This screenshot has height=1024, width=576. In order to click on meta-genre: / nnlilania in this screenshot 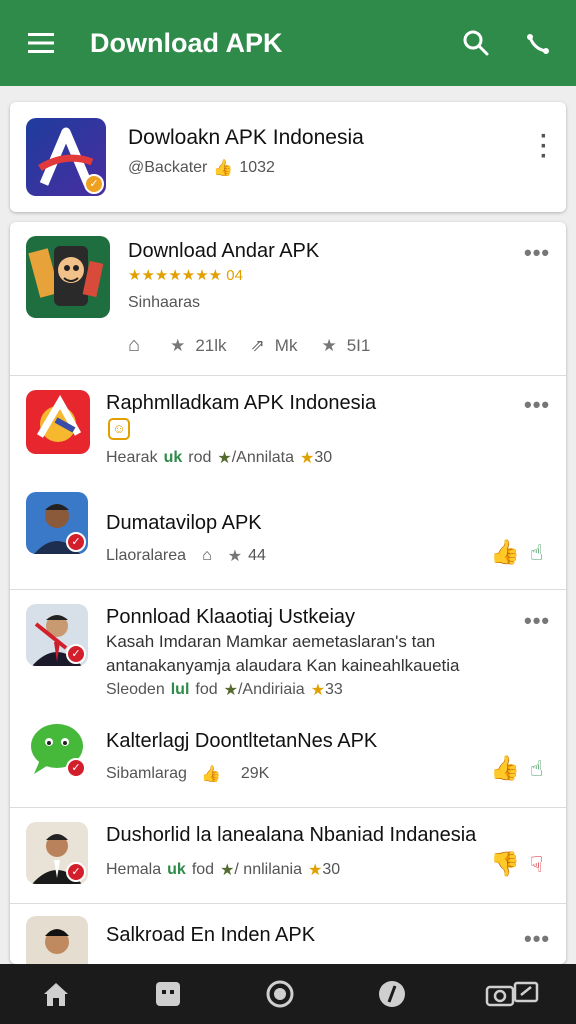, I will do `click(268, 869)`.